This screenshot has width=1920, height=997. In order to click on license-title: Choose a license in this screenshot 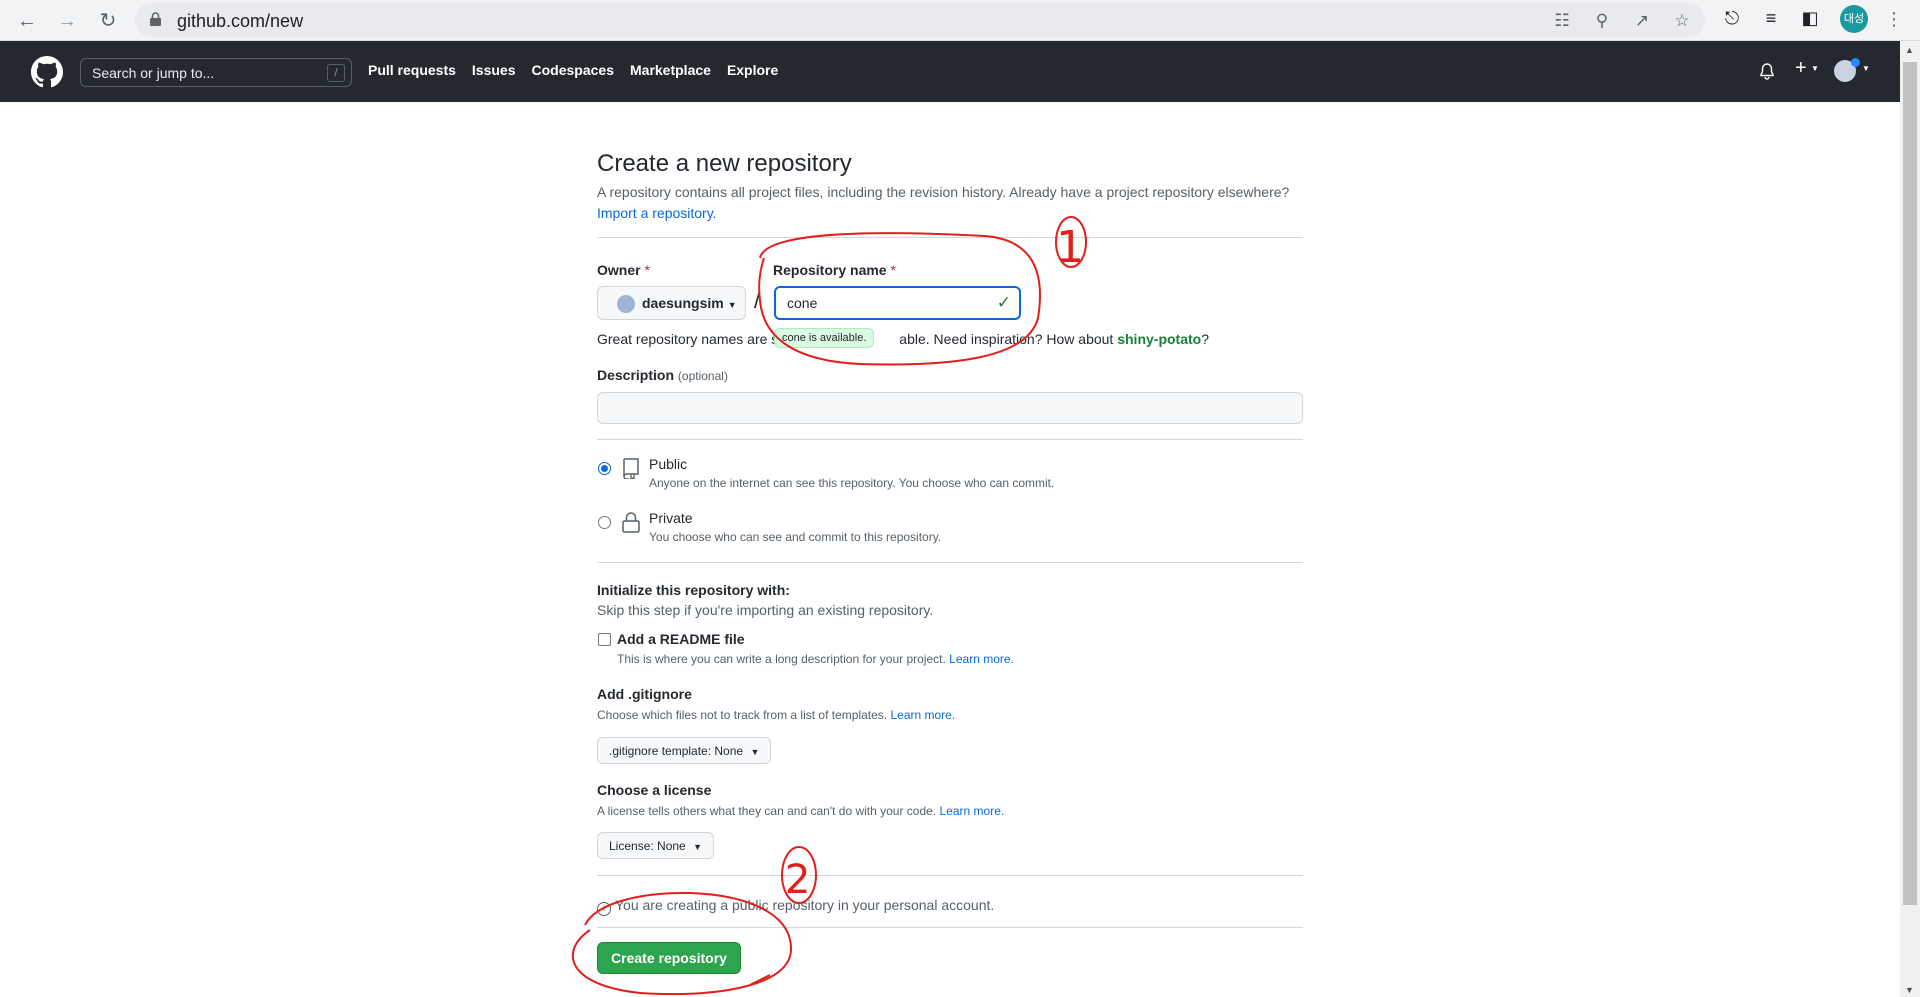, I will do `click(654, 790)`.